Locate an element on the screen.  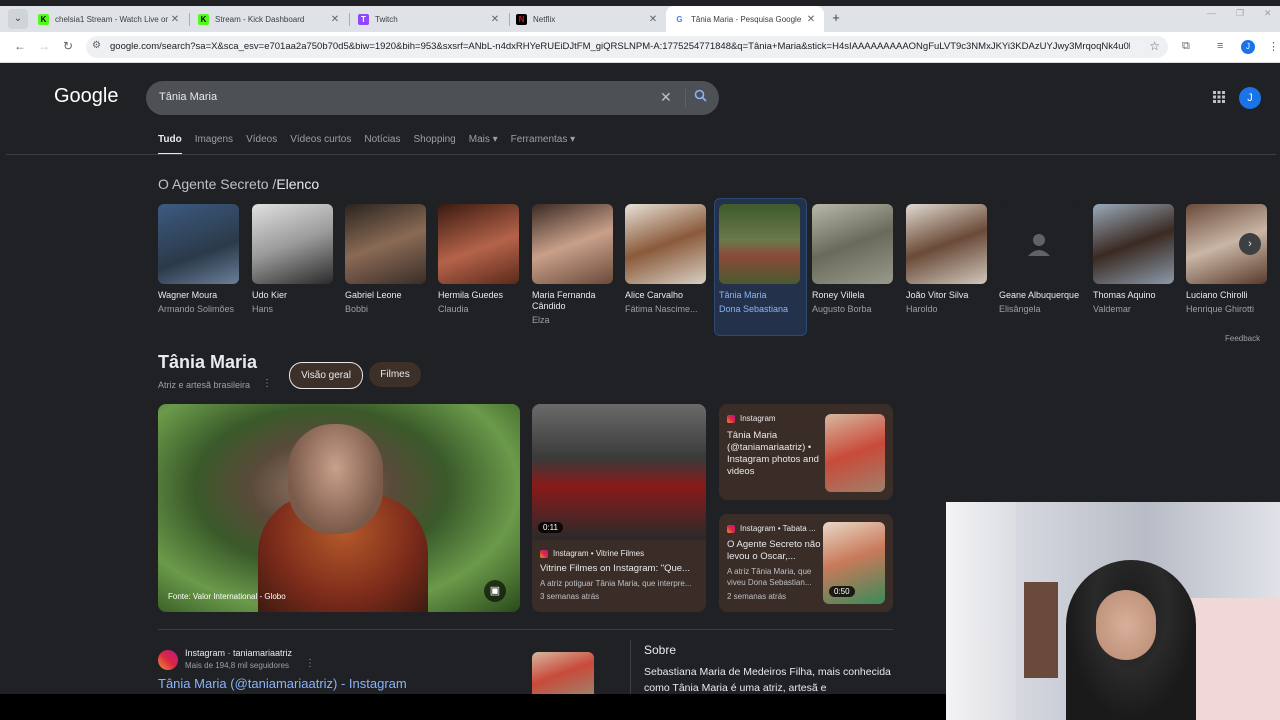
cast-heading: O Agente Secreto /Elenco is located at coordinates (238, 184).